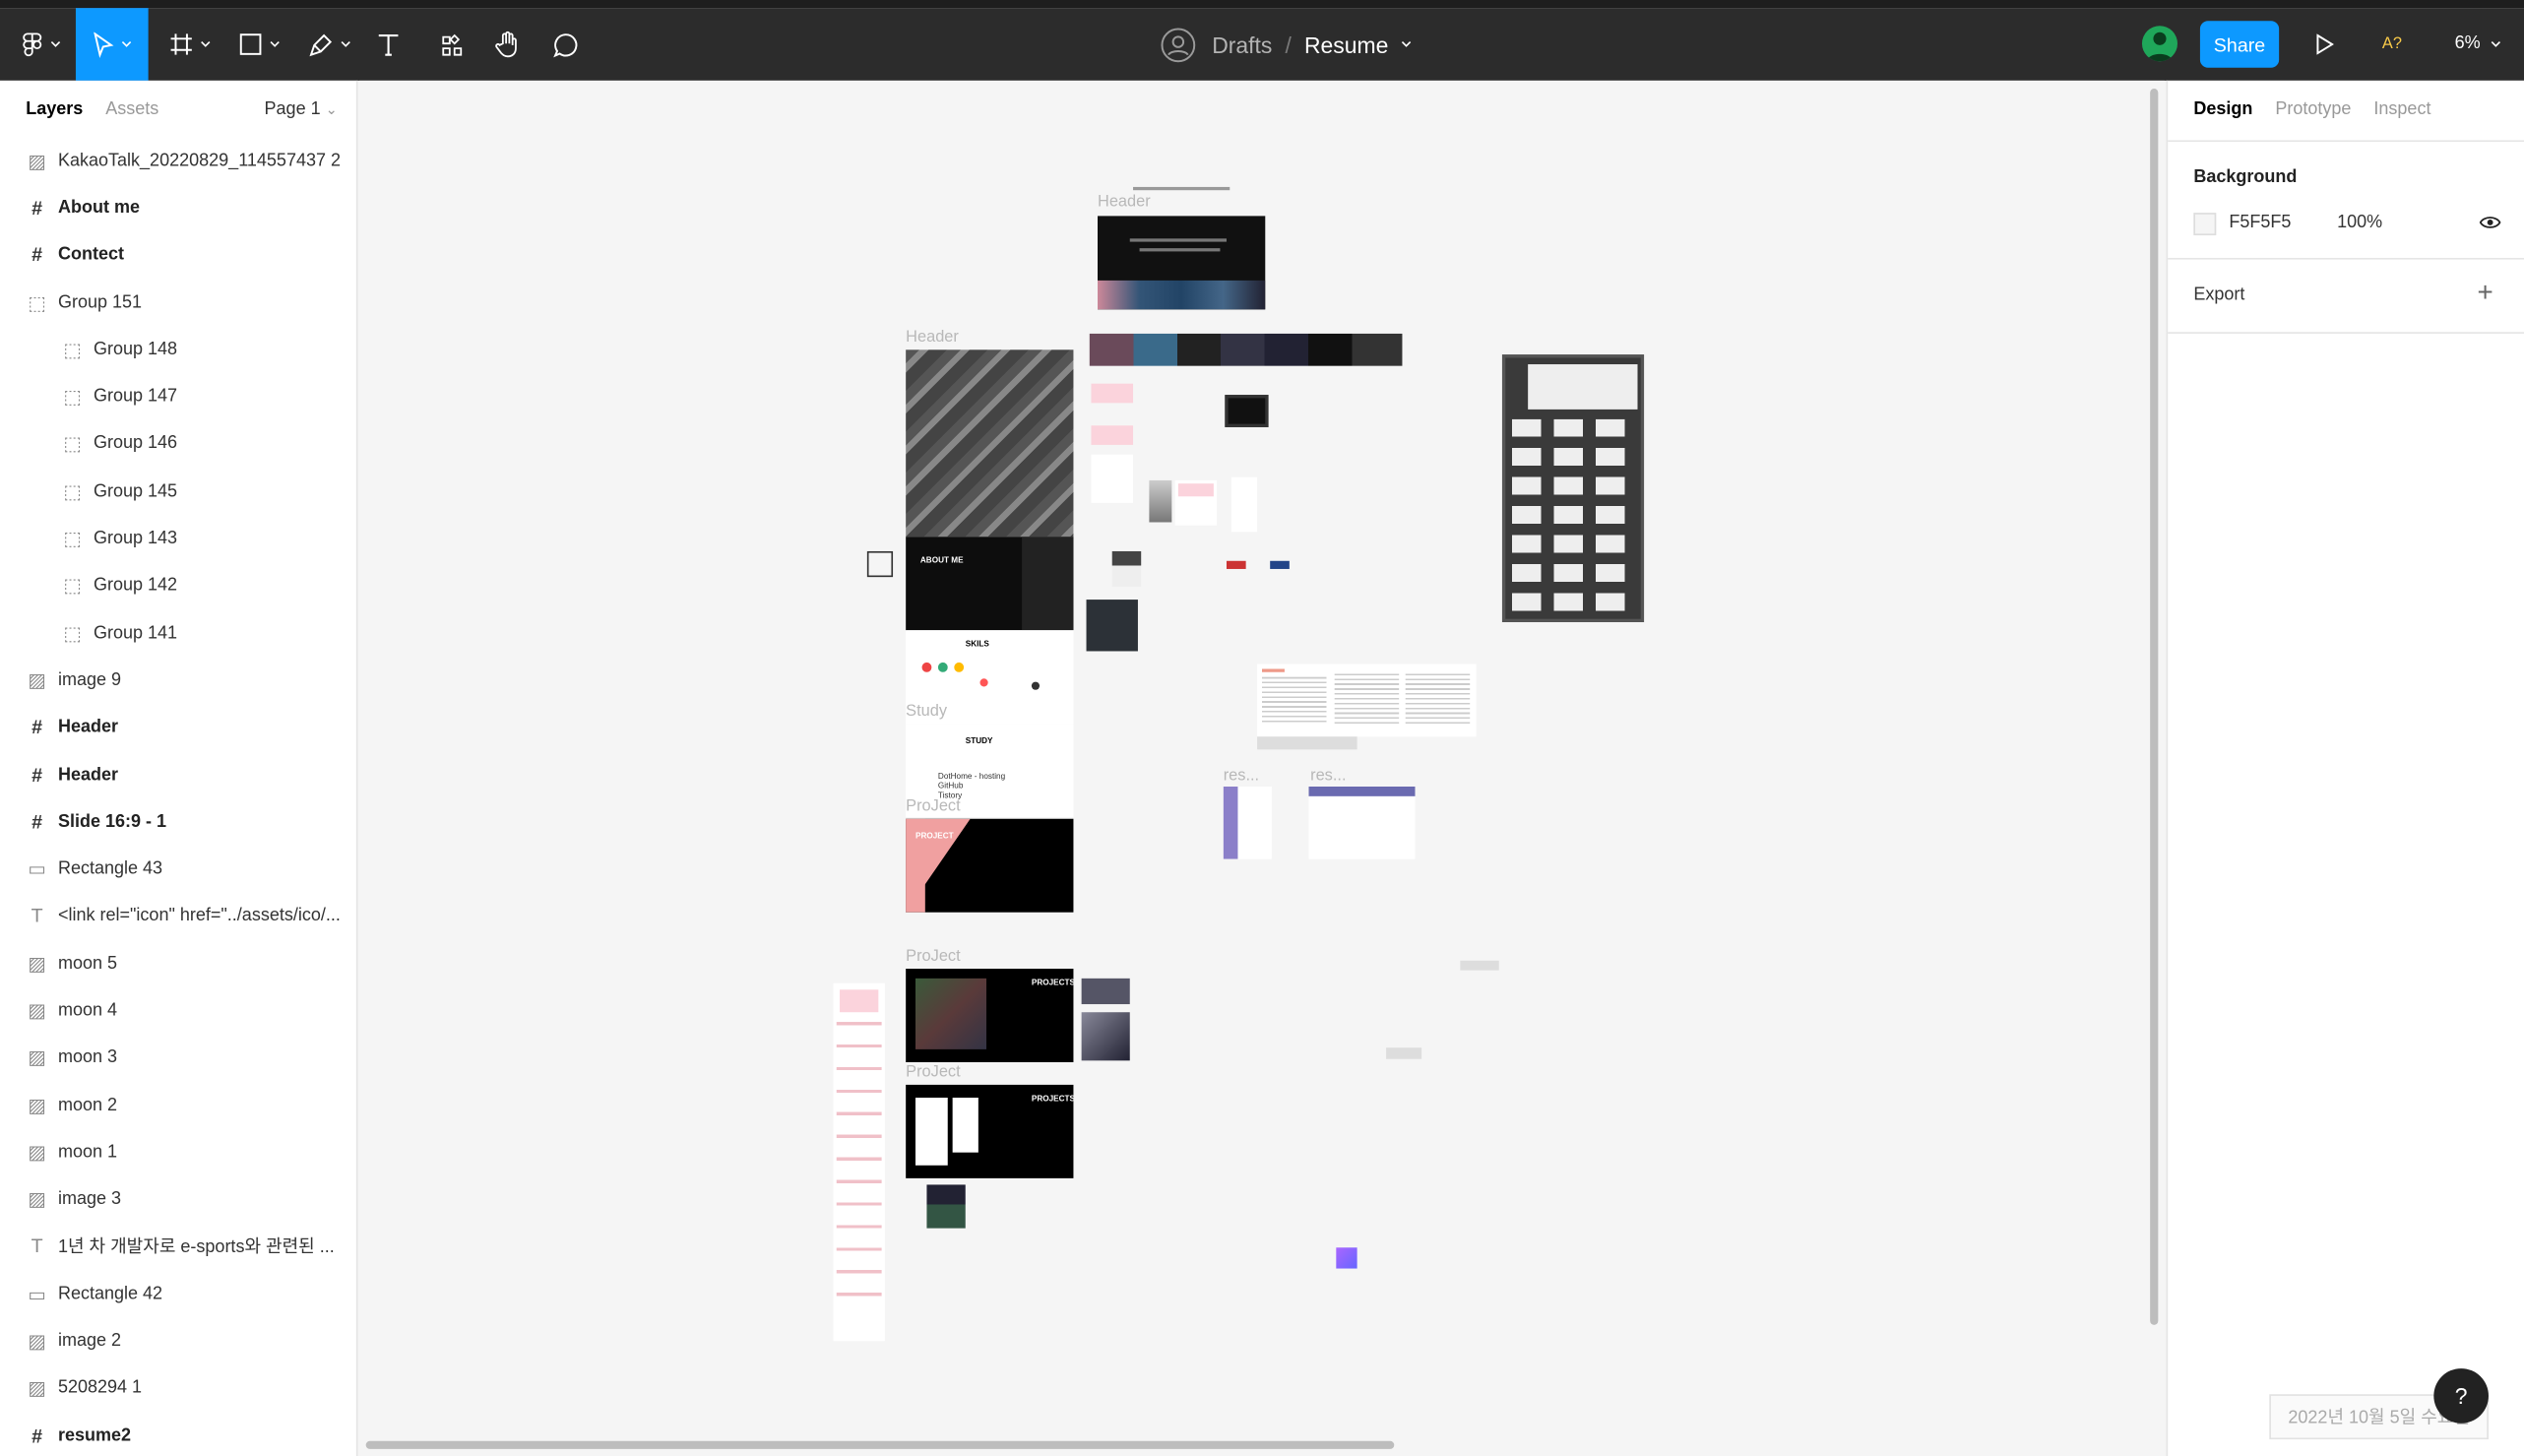 The image size is (2524, 1456). Describe the element at coordinates (932, 338) in the screenshot. I see `frame-label-header: Header` at that location.